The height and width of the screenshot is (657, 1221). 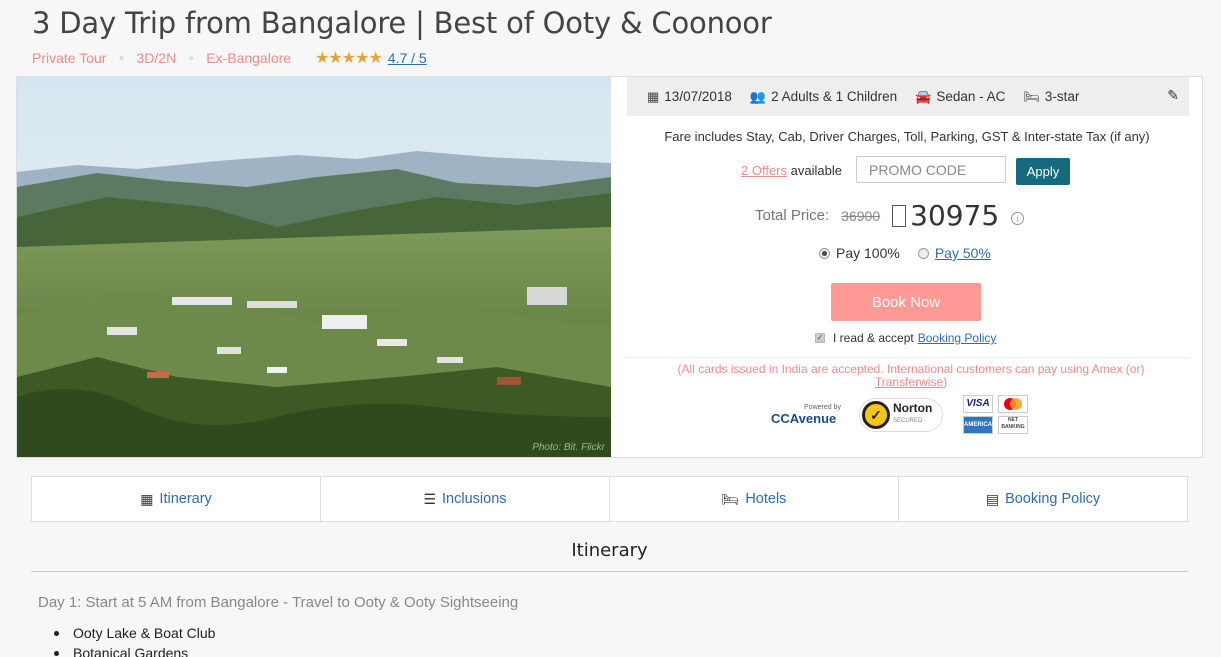 What do you see at coordinates (963, 253) in the screenshot?
I see `pay-half-link: Pay 50%` at bounding box center [963, 253].